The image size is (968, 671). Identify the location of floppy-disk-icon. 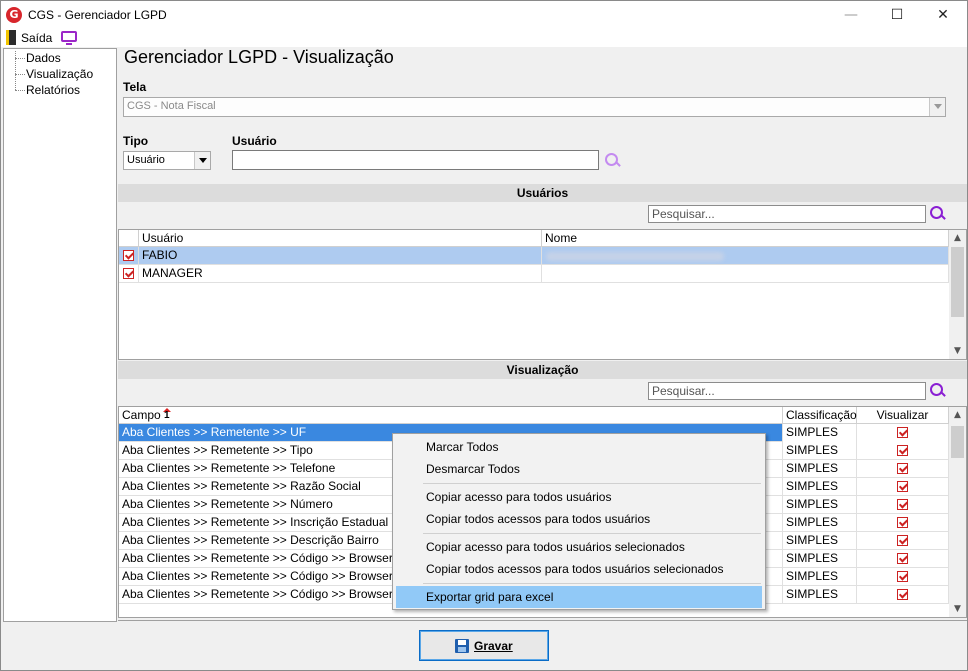
(462, 646).